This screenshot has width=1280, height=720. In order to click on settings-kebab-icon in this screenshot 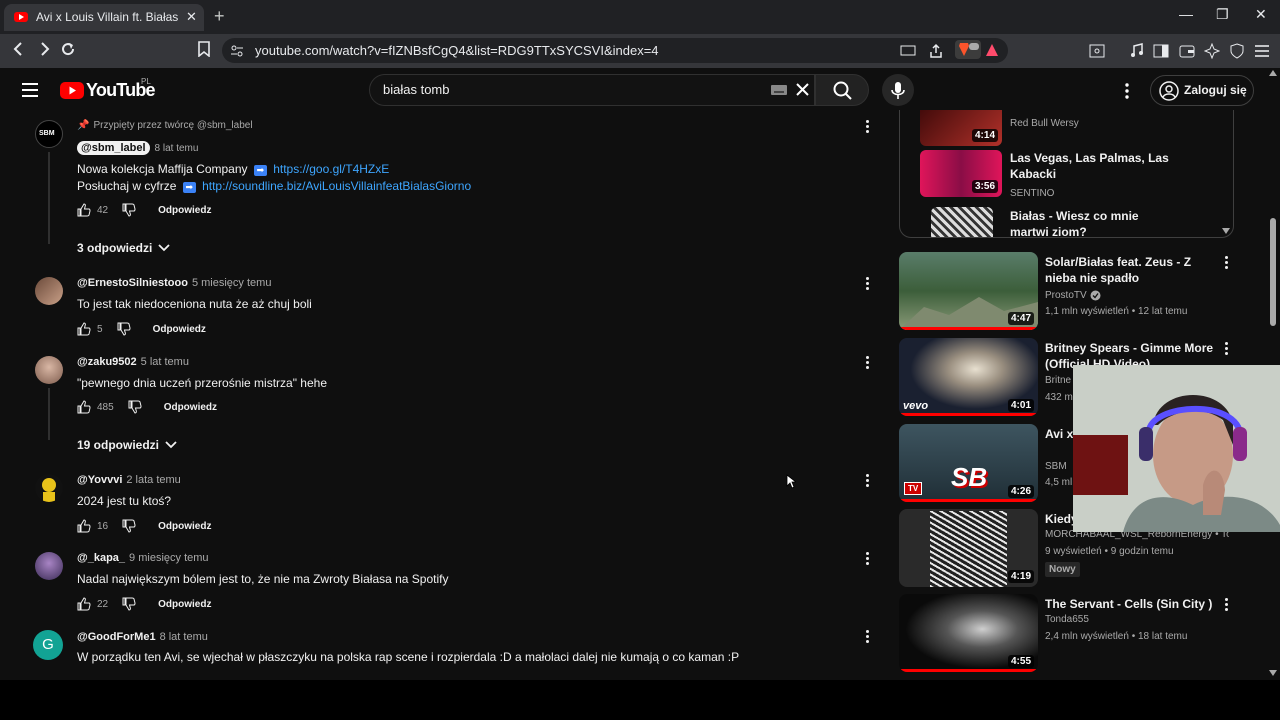, I will do `click(1127, 91)`.